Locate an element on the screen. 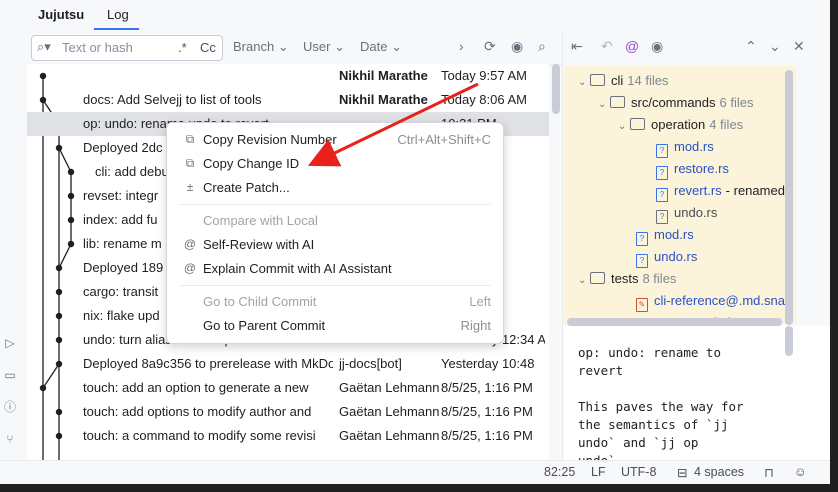  menu-item-copy-change-id: ⧉ Copy Change ID is located at coordinates (335, 164).